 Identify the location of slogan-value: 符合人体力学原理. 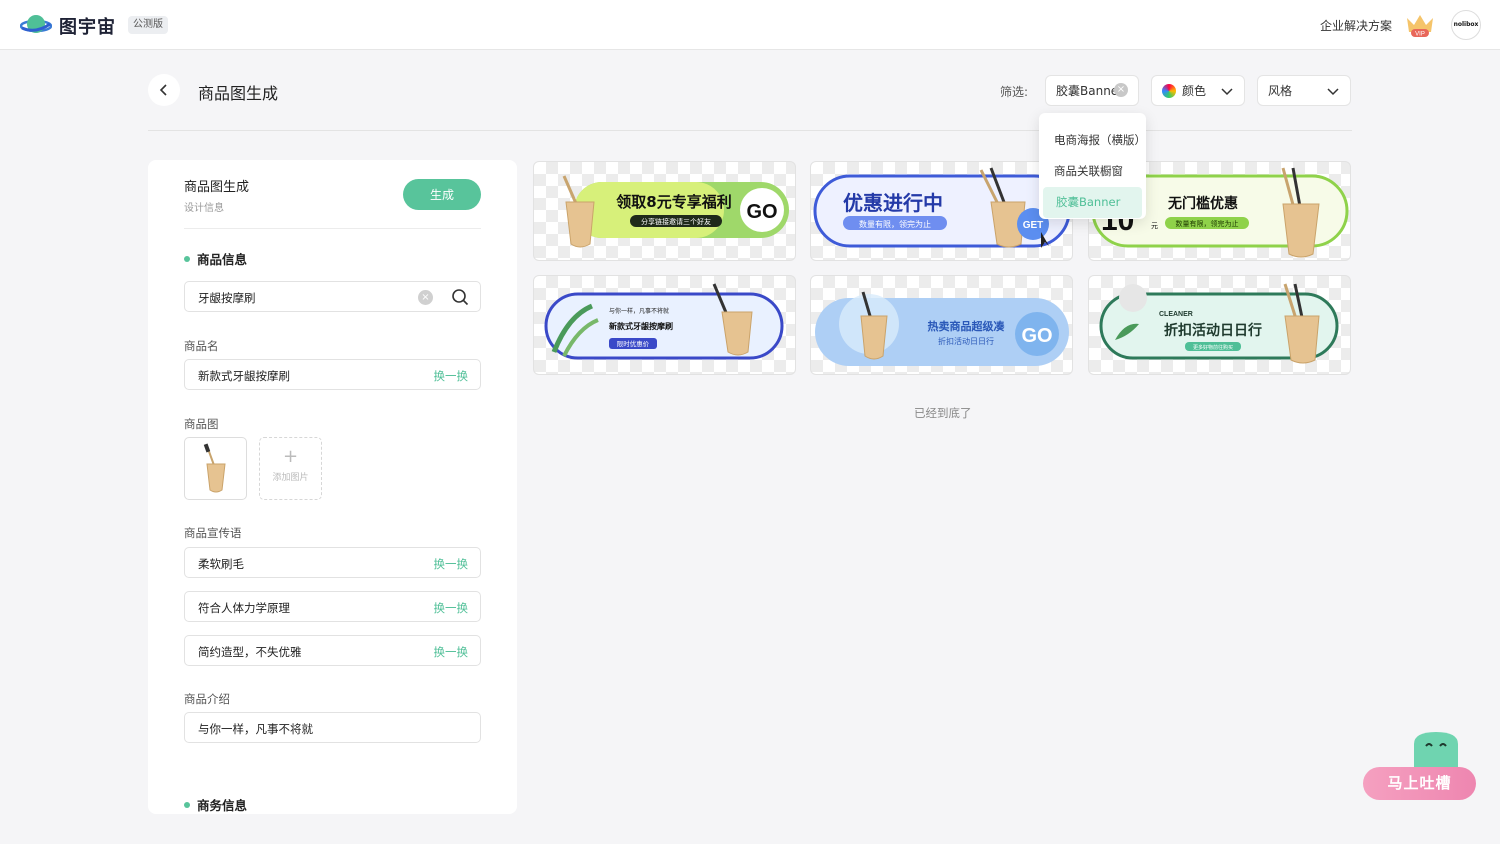
(244, 608).